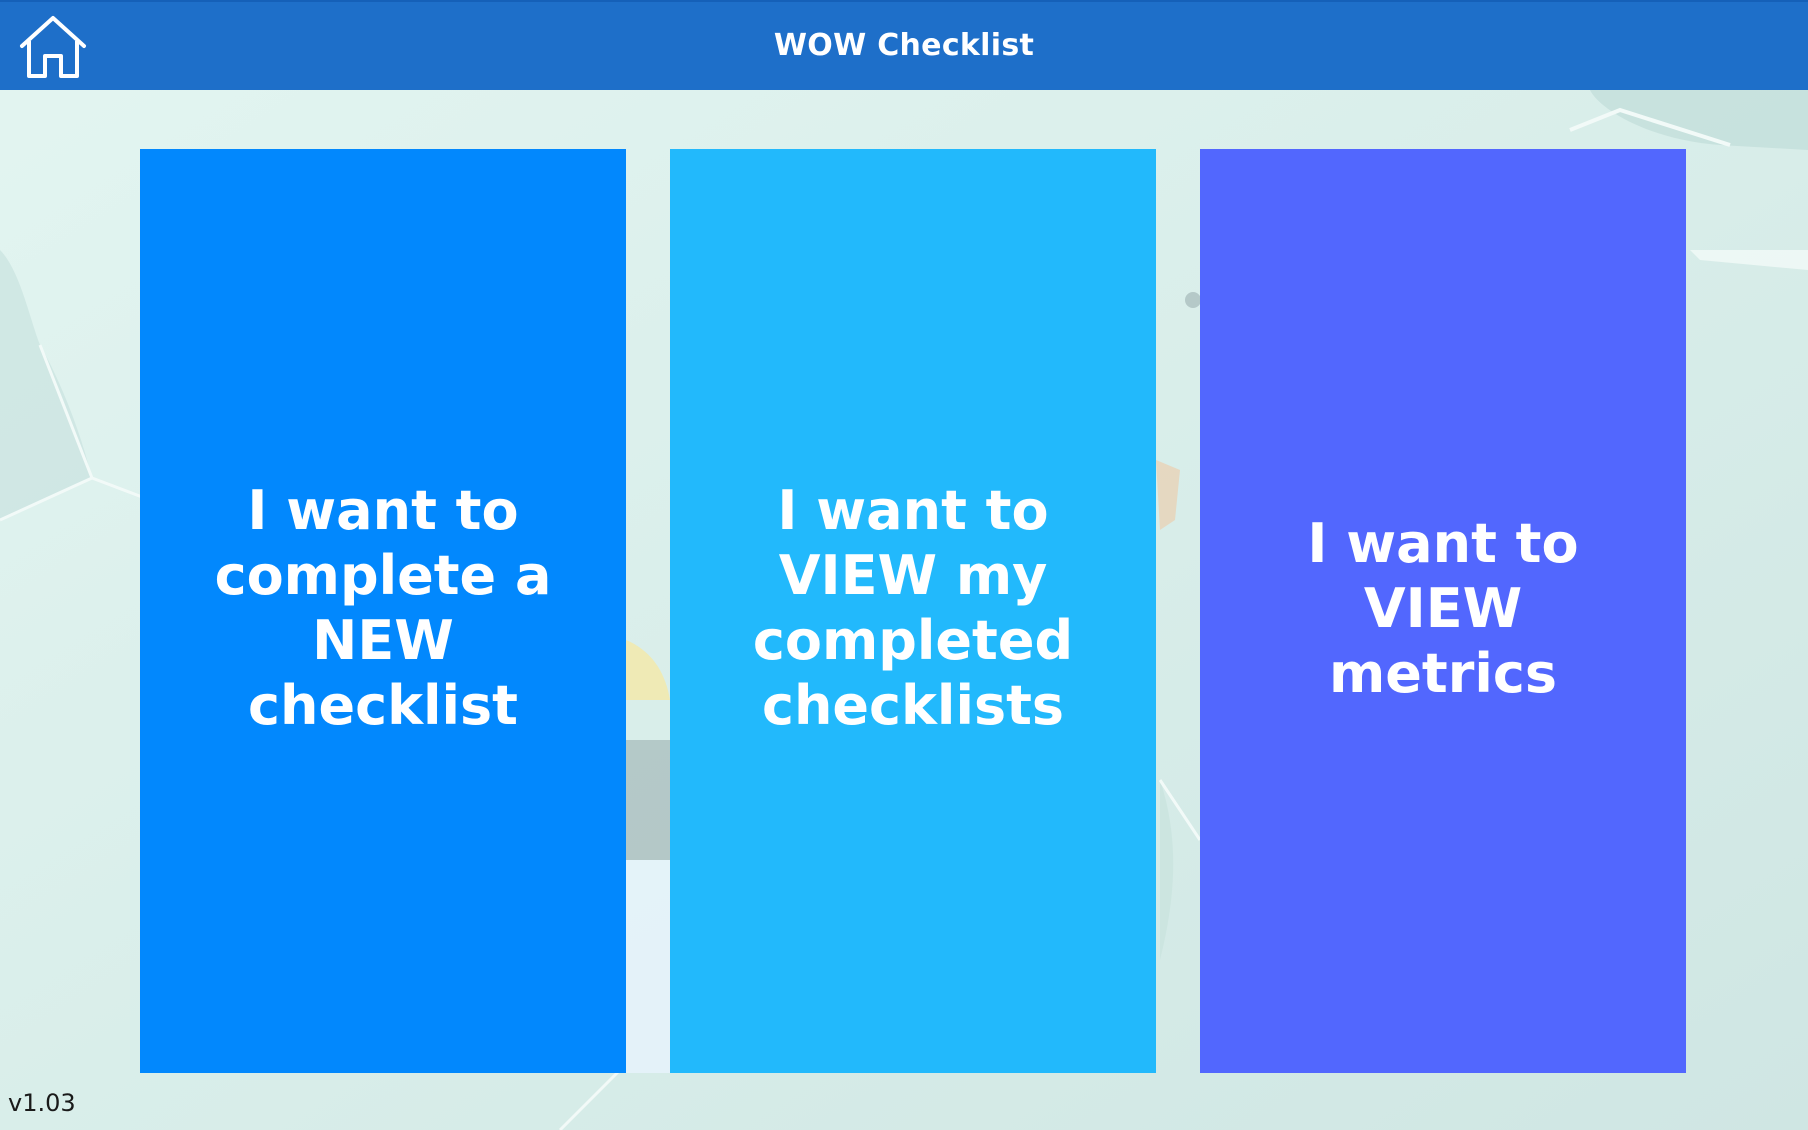 The image size is (1808, 1130). Describe the element at coordinates (913, 608) in the screenshot. I see `view-completed-checklists-label: I want to VIEW my completed checklists` at that location.